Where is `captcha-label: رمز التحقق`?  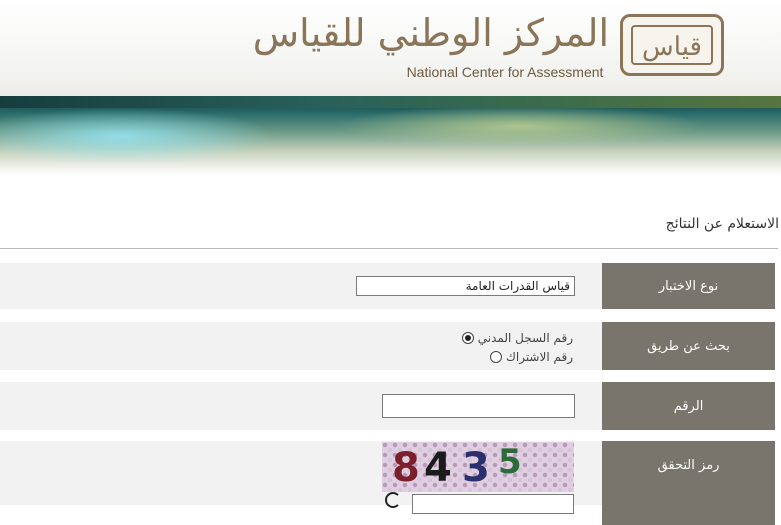
captcha-label: رمز التحقق is located at coordinates (688, 483).